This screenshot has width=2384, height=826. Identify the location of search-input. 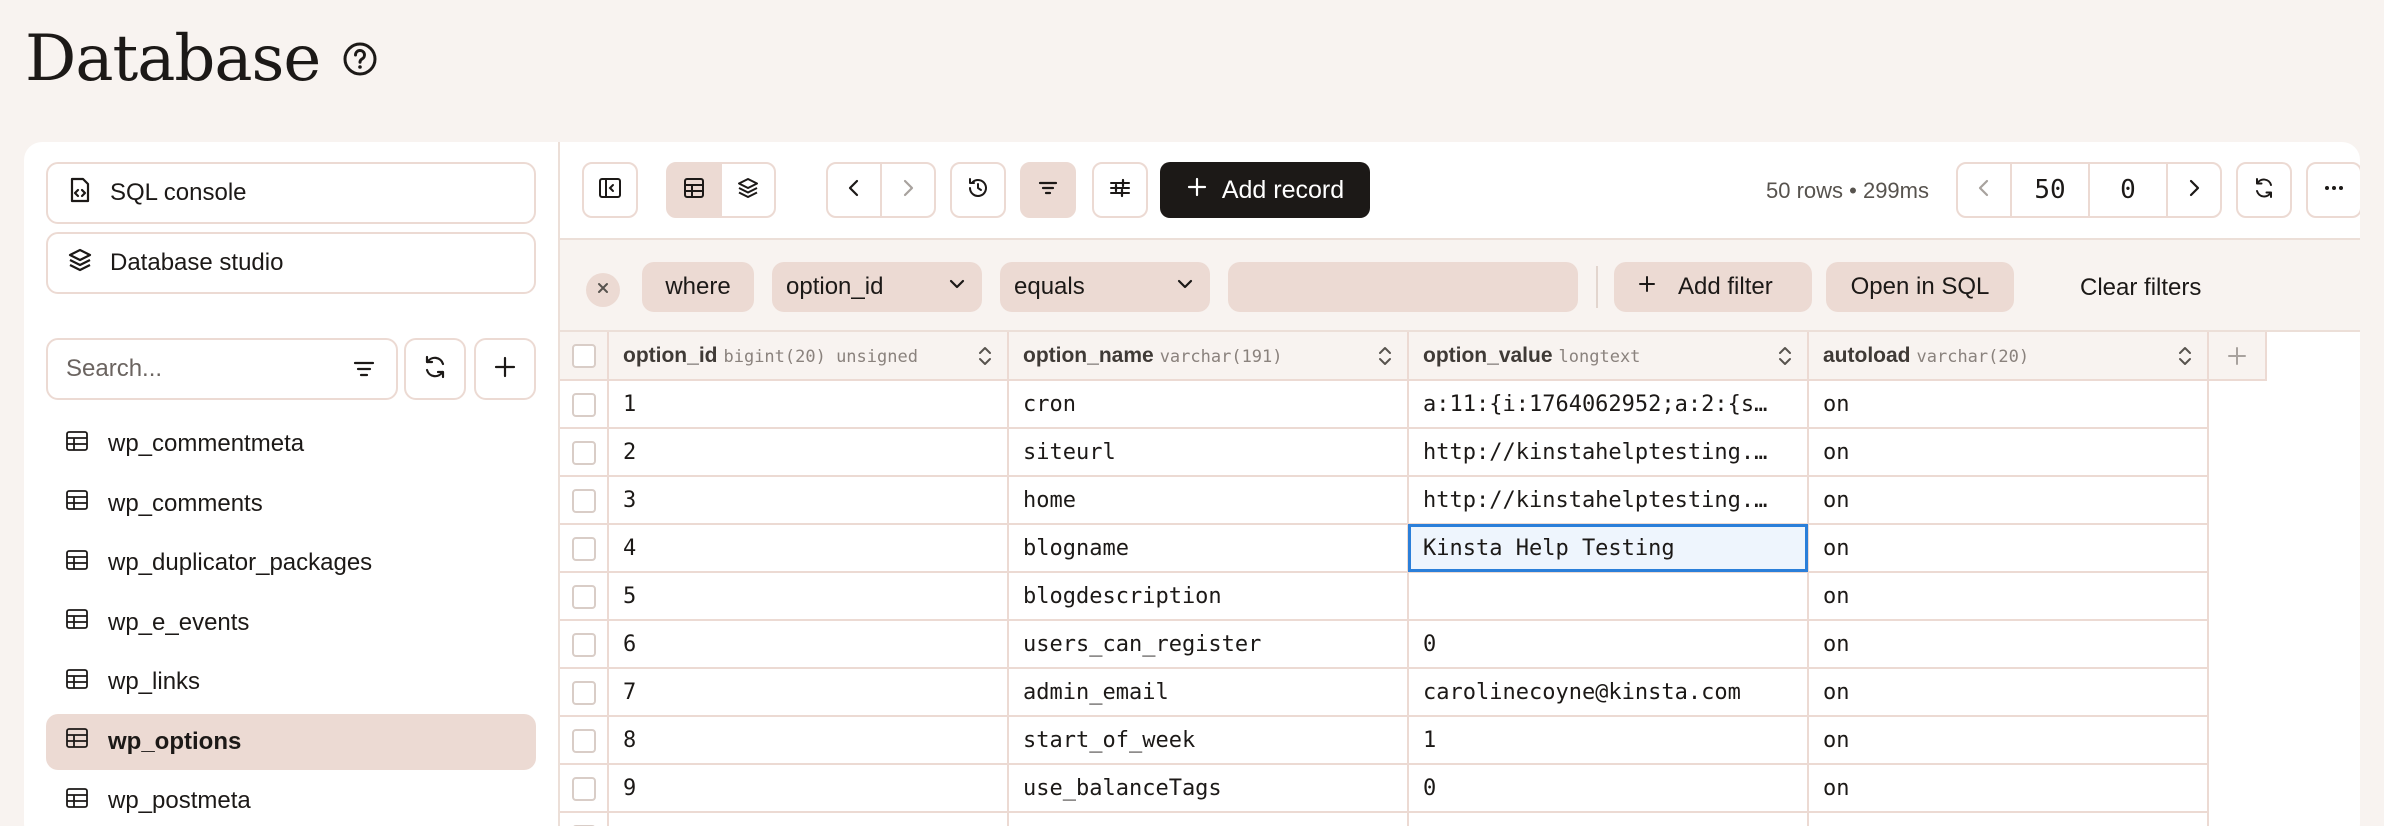
(196, 369).